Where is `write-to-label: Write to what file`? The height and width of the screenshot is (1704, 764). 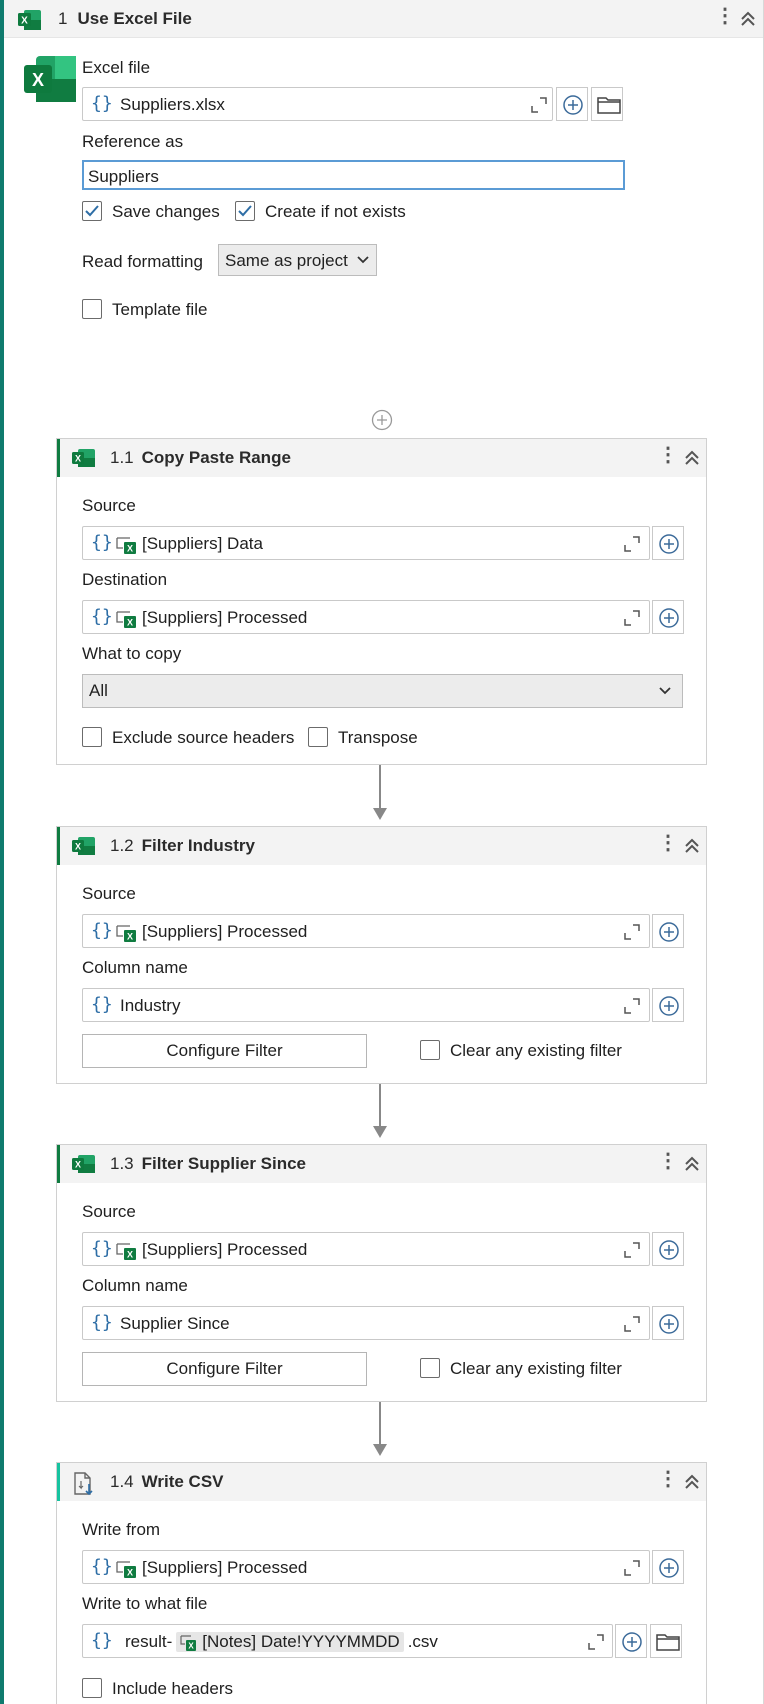 write-to-label: Write to what file is located at coordinates (145, 1603).